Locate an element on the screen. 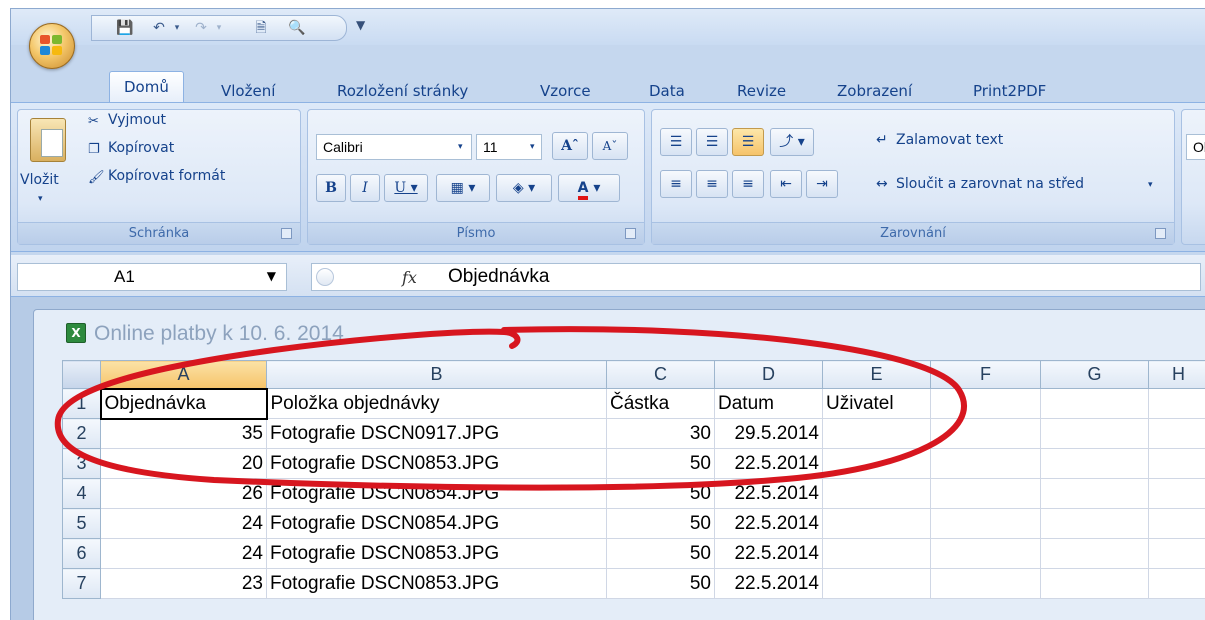  number-format-select: Ob is located at coordinates (1195, 147).